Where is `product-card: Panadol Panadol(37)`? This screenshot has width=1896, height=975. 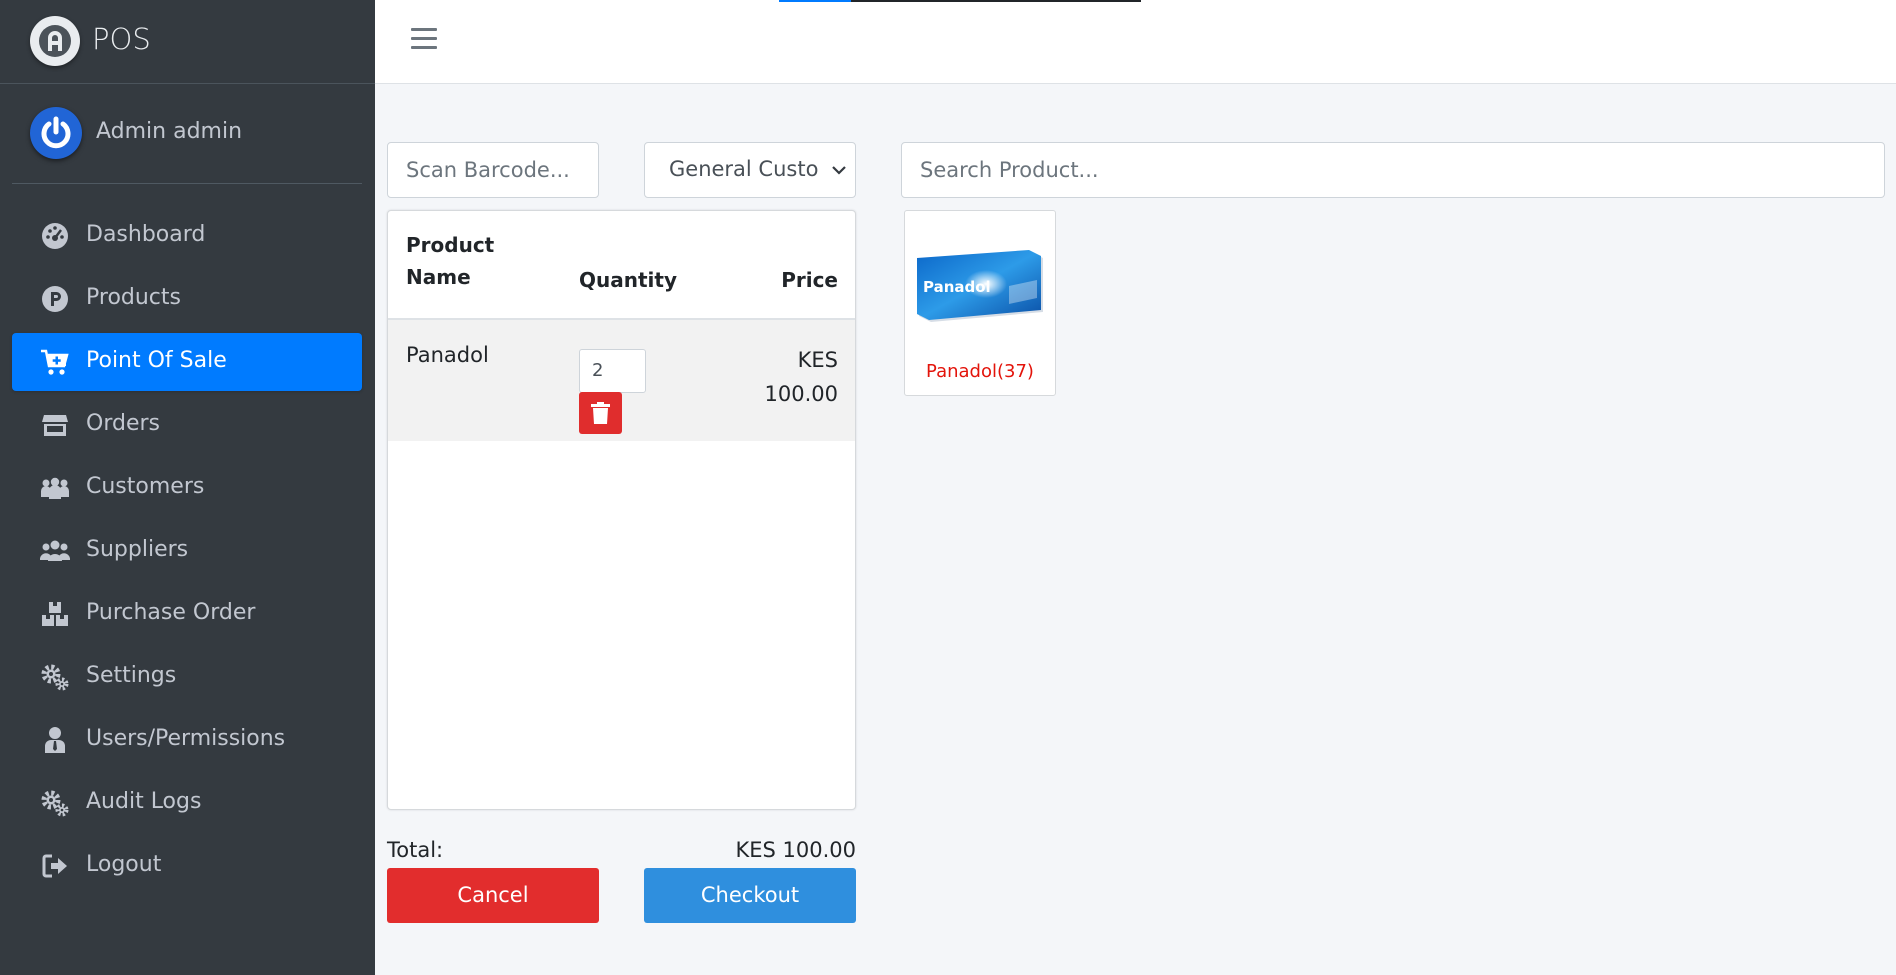
product-card: Panadol Panadol(37) is located at coordinates (980, 303).